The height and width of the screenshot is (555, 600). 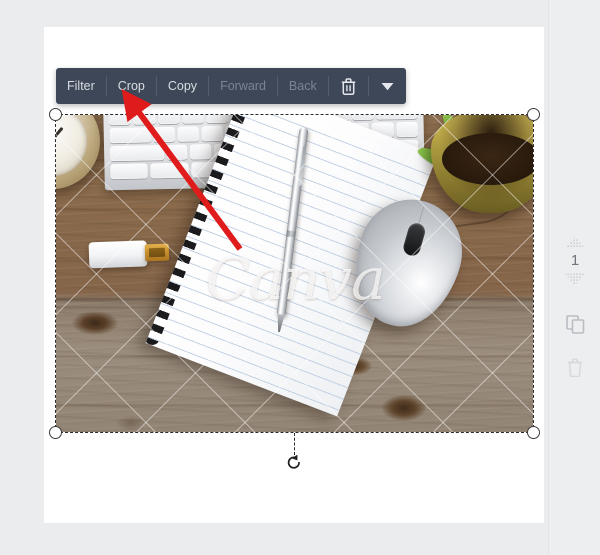 What do you see at coordinates (157, 252) in the screenshot?
I see `usb-connector` at bounding box center [157, 252].